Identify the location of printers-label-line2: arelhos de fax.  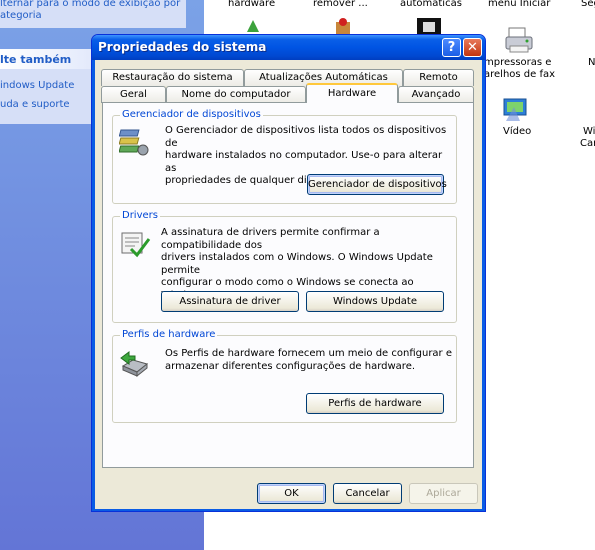
(519, 74).